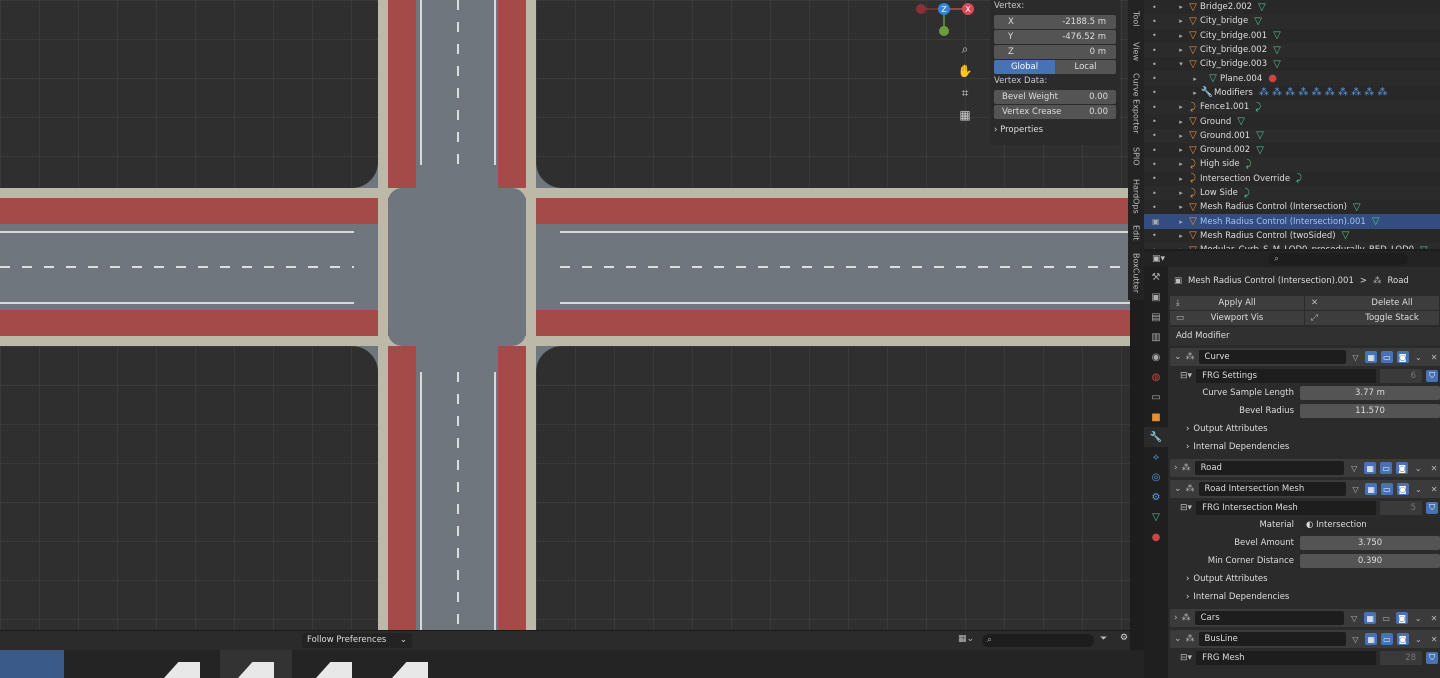 The width and height of the screenshot is (1440, 678). What do you see at coordinates (1292, 36) in the screenshot?
I see `outliner-row: • ▸ ▽ City_bridge.001 ▽` at bounding box center [1292, 36].